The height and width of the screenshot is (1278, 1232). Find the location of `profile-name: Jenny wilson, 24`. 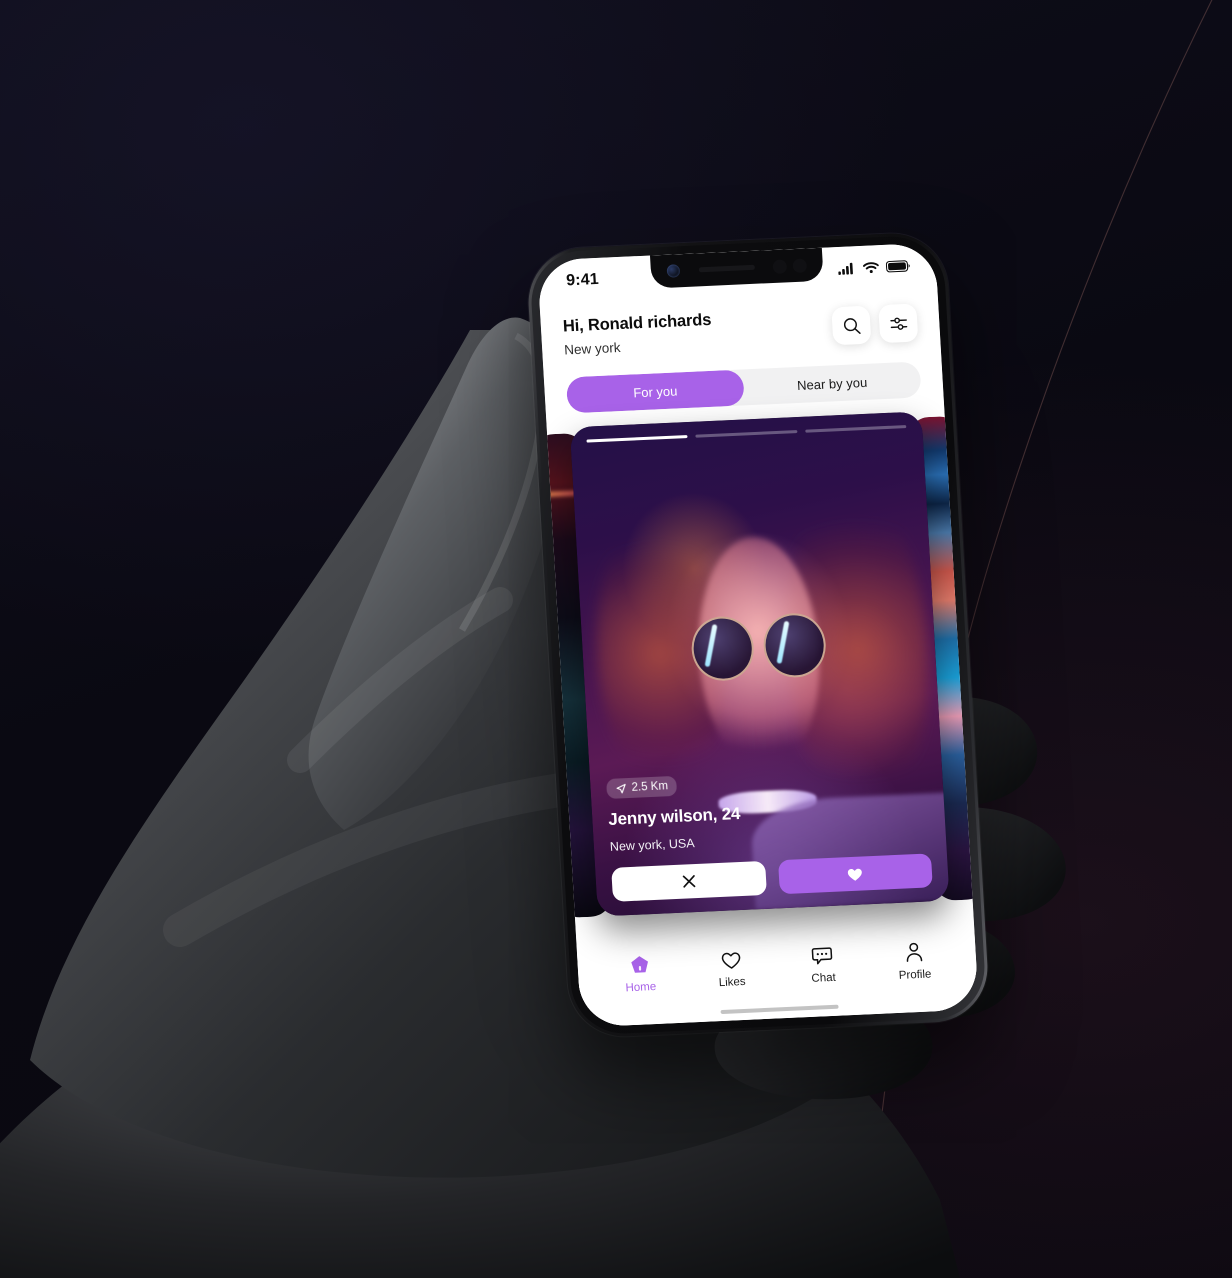

profile-name: Jenny wilson, 24 is located at coordinates (674, 816).